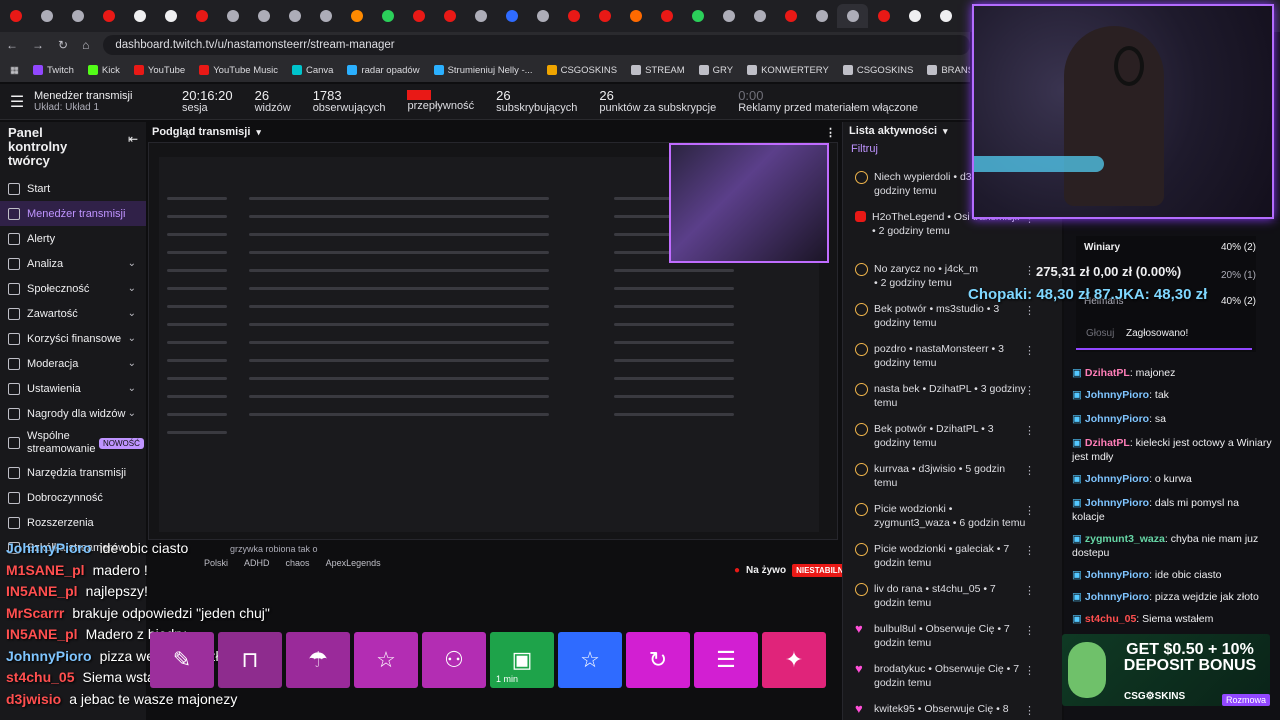 The height and width of the screenshot is (720, 1280). Describe the element at coordinates (1107, 443) in the screenshot. I see `chat-username: DzihatPL` at that location.